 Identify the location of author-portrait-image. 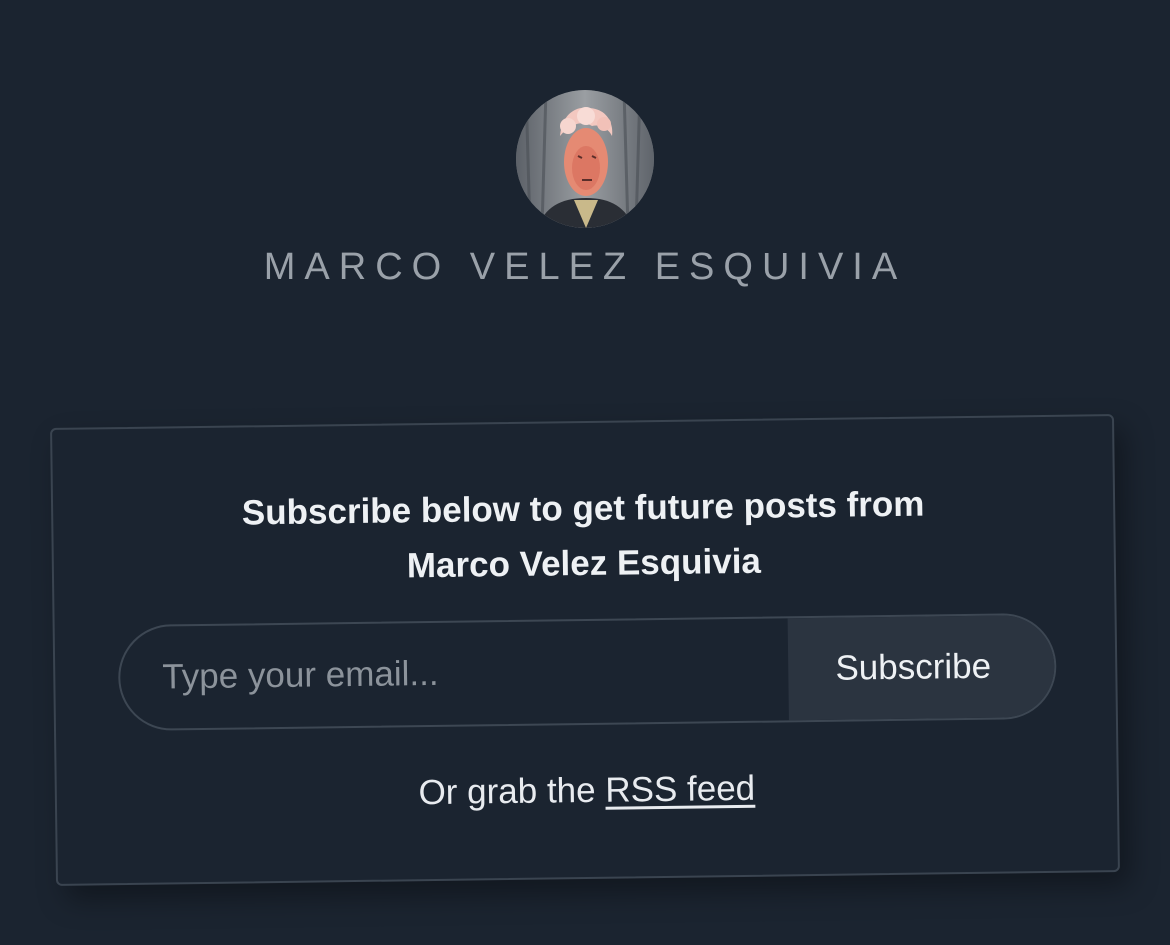
(585, 159).